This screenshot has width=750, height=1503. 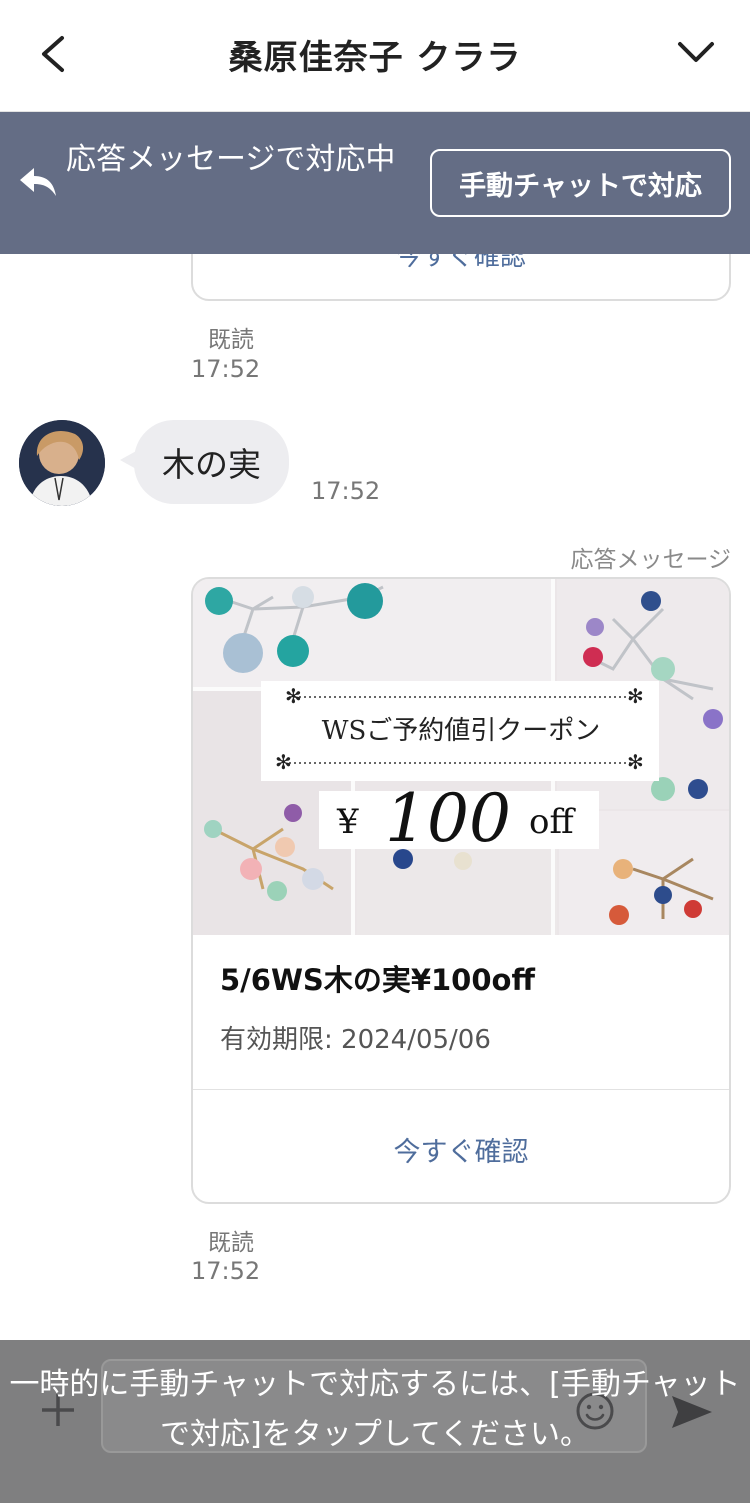 What do you see at coordinates (461, 1149) in the screenshot?
I see `coupon-confirm-link: 今すぐ確認` at bounding box center [461, 1149].